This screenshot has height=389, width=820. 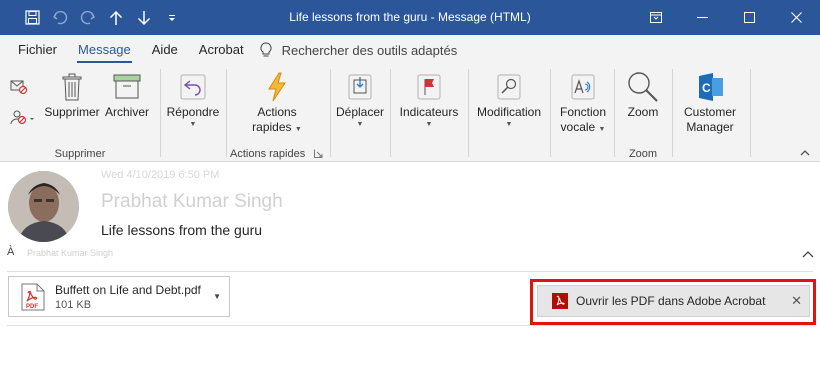 What do you see at coordinates (193, 87) in the screenshot?
I see `reply-icon` at bounding box center [193, 87].